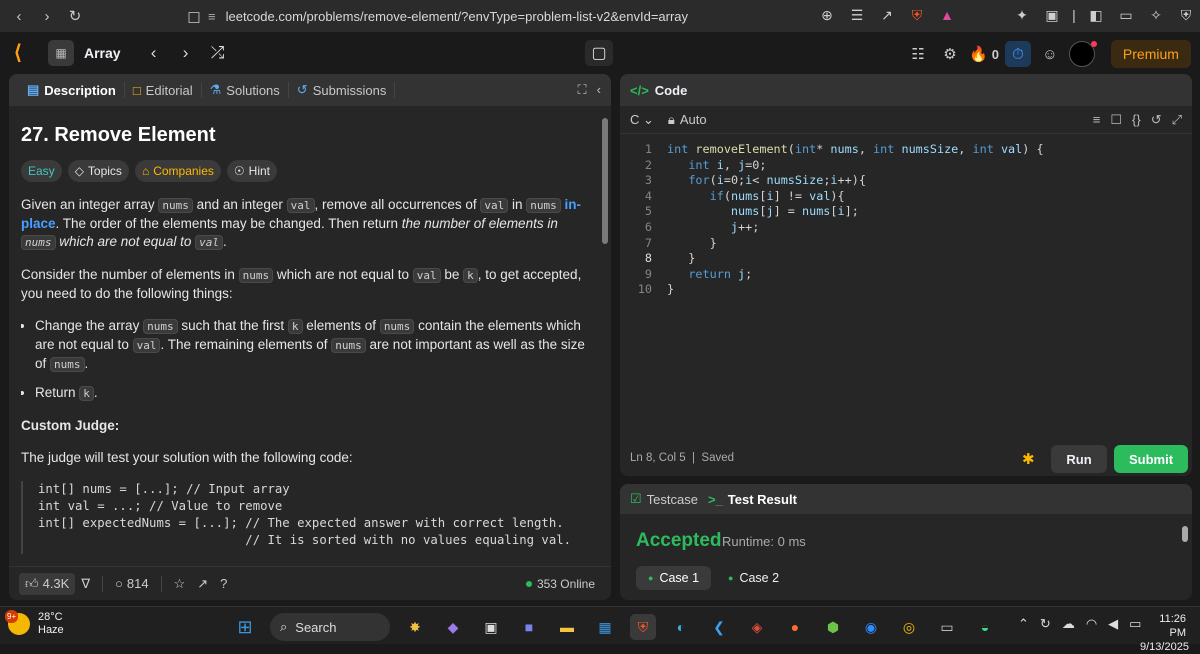  Describe the element at coordinates (985, 627) in the screenshot. I see `android-studio-icon: ◒` at that location.